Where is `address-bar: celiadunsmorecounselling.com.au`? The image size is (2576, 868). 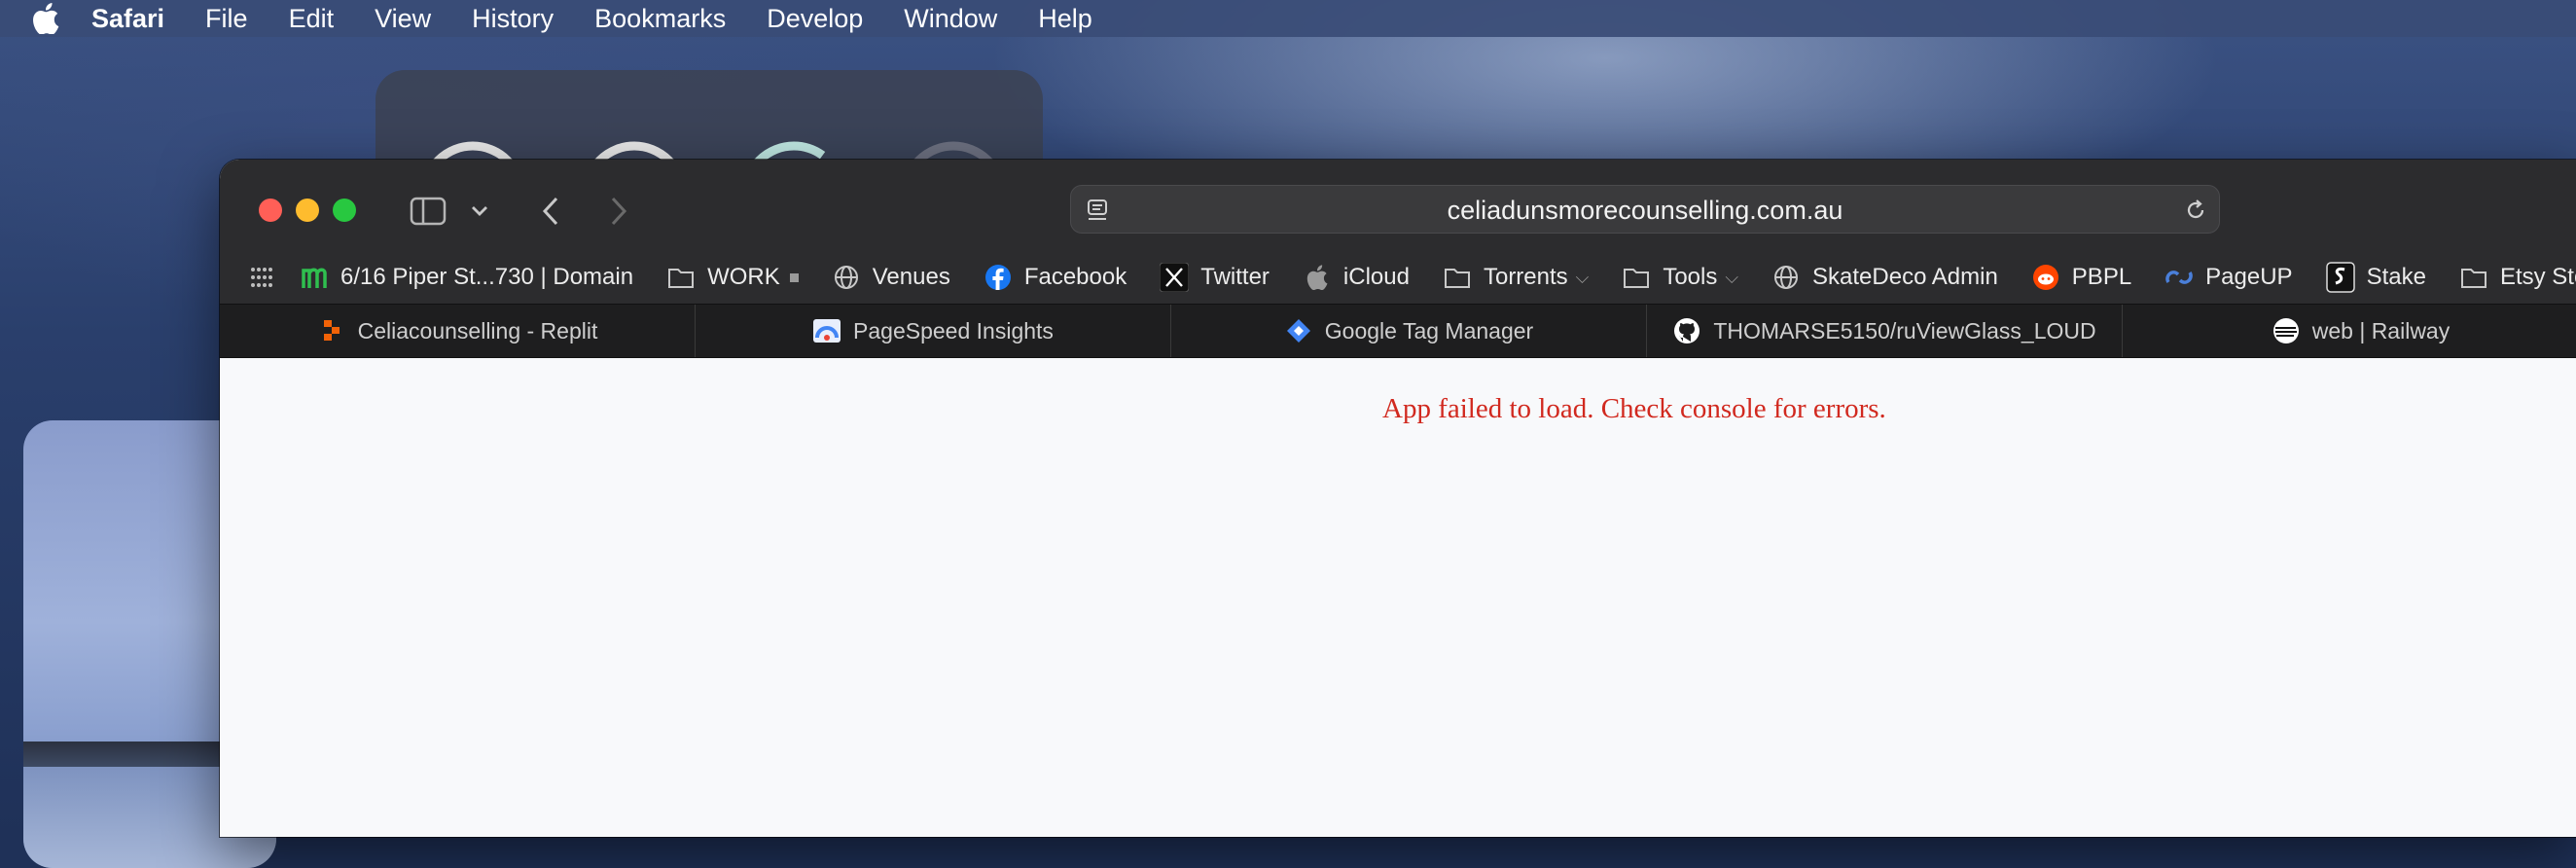
address-bar: celiadunsmorecounselling.com.au is located at coordinates (1645, 210).